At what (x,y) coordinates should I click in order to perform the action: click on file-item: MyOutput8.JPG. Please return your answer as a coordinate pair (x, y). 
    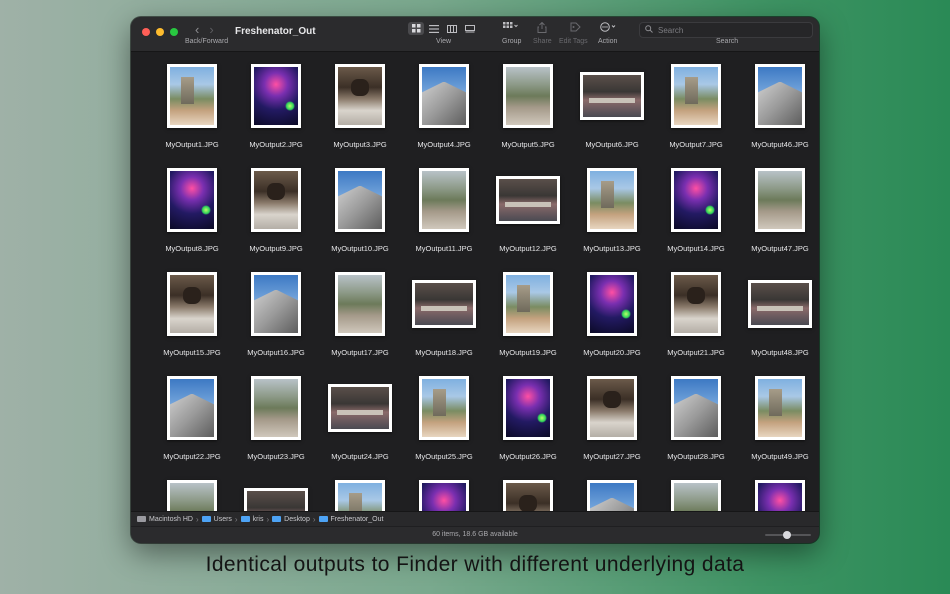
    Looking at the image, I should click on (192, 214).